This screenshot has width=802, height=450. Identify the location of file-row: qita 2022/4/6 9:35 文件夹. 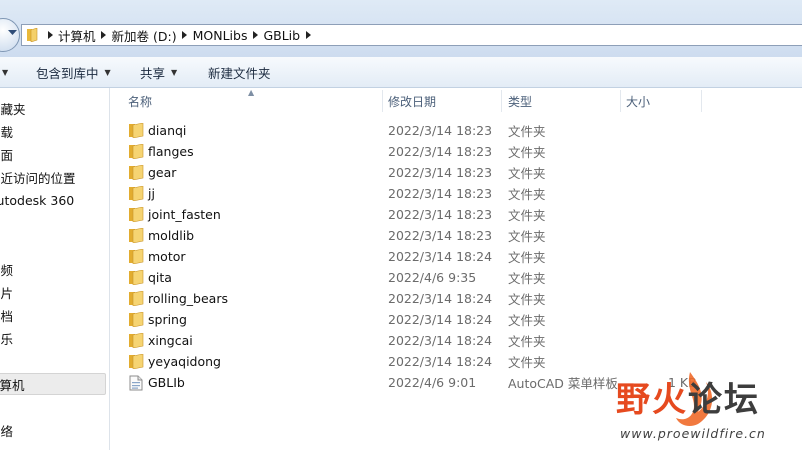
(456, 277).